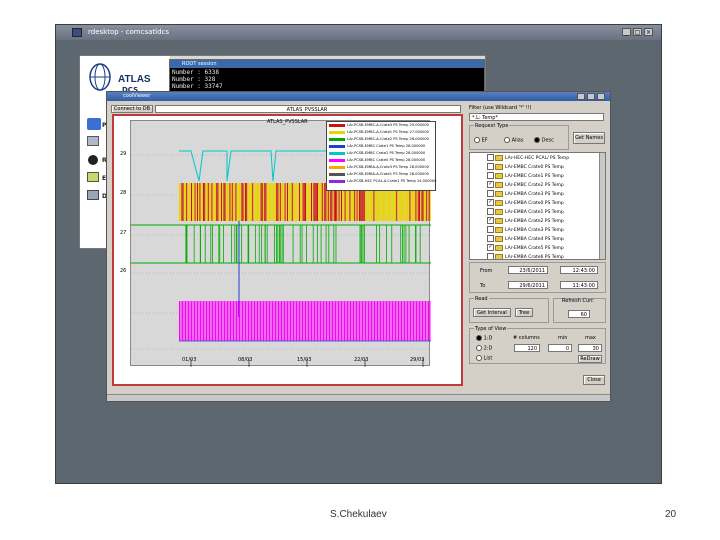 The width and height of the screenshot is (720, 540). Describe the element at coordinates (648, 32) in the screenshot. I see `close-button: ×` at that location.